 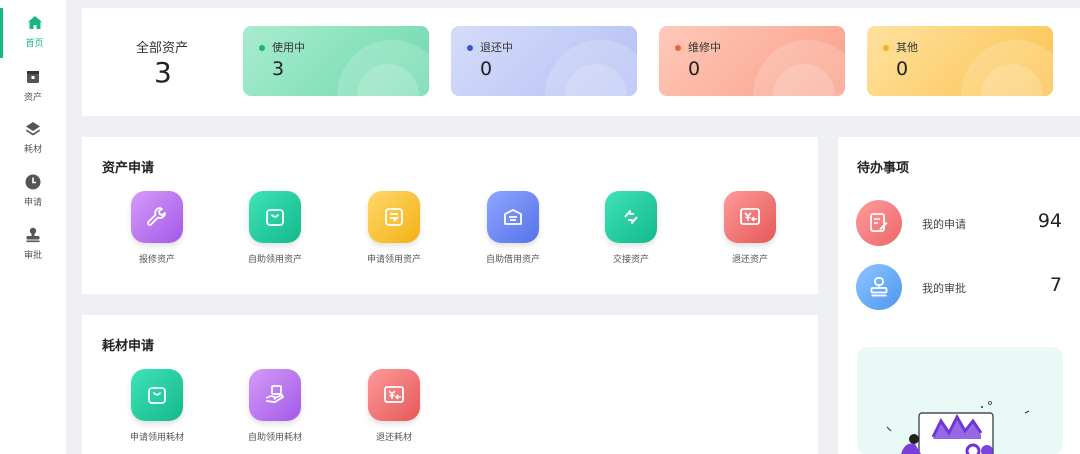 I want to click on apply-claim-asset-button: 申请领用资产, so click(x=394, y=232).